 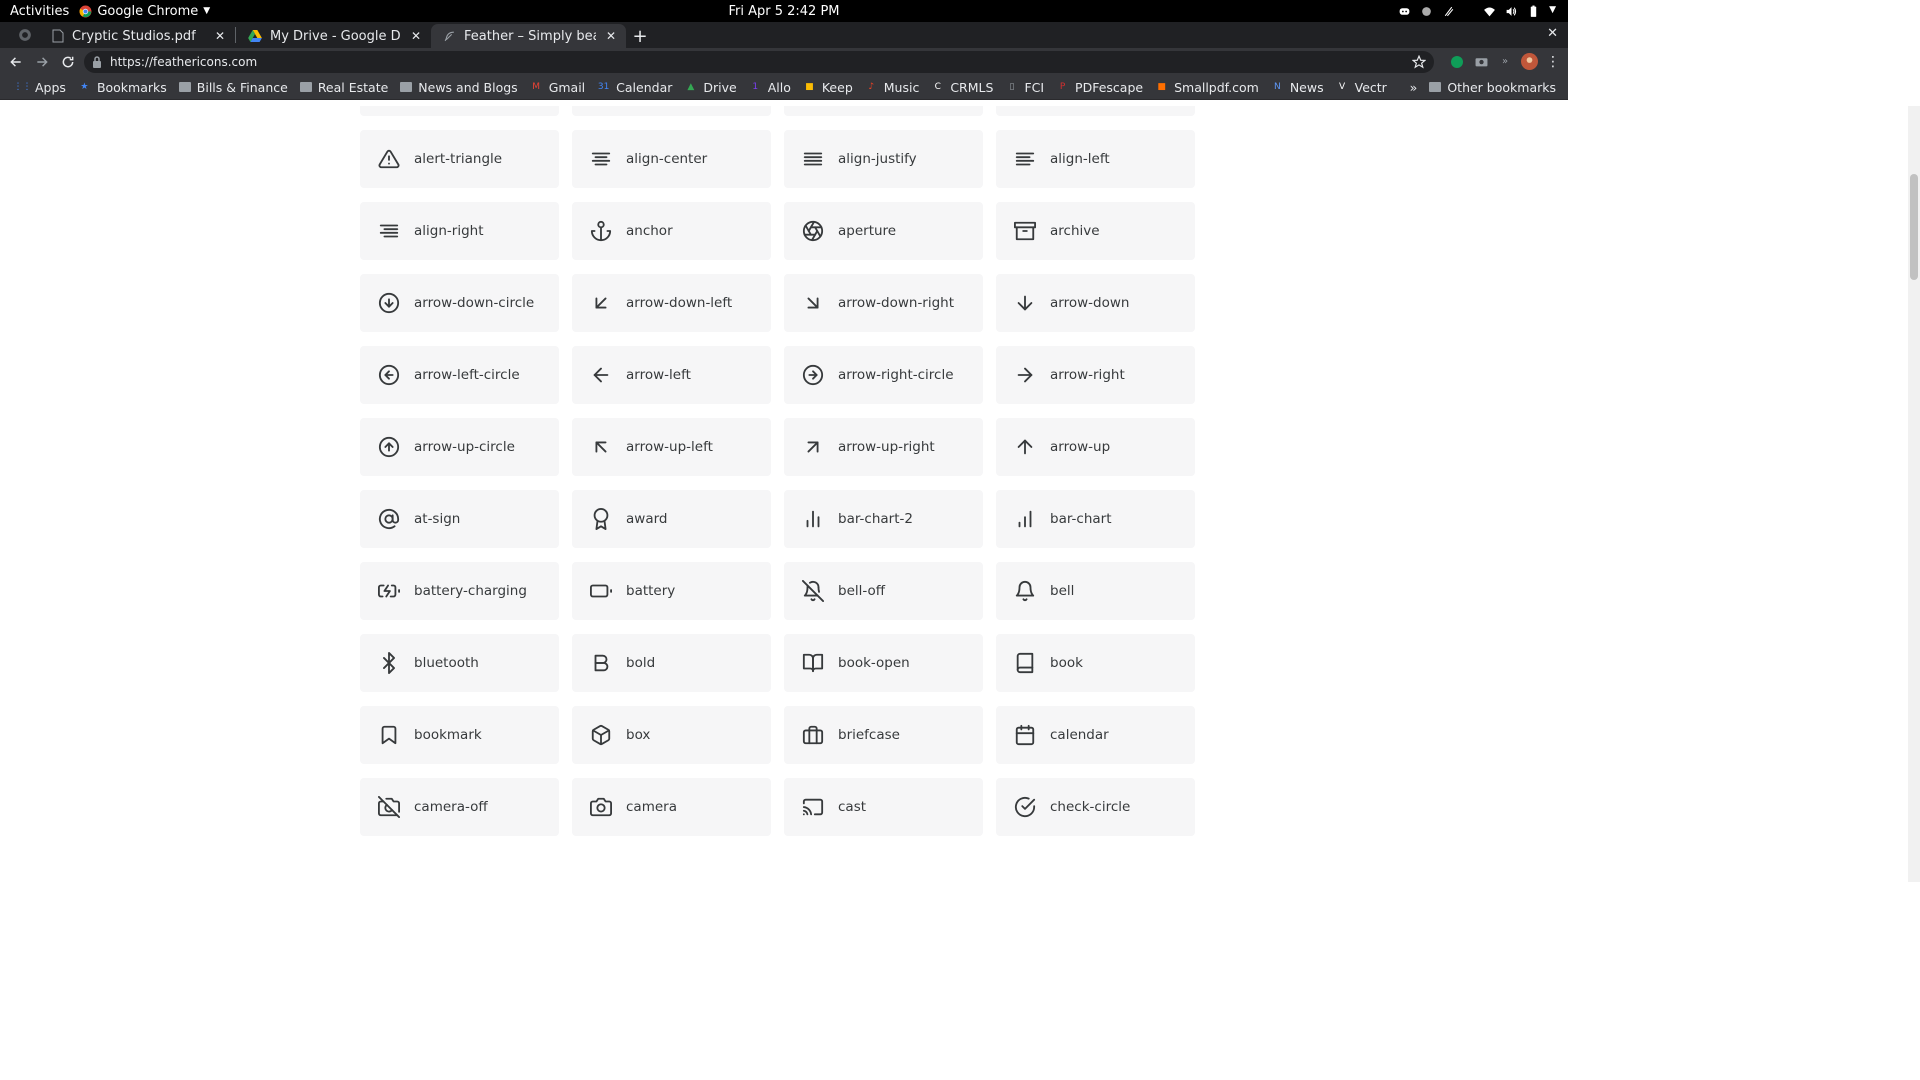 I want to click on smallpdf-icon: ■, so click(x=1161, y=87).